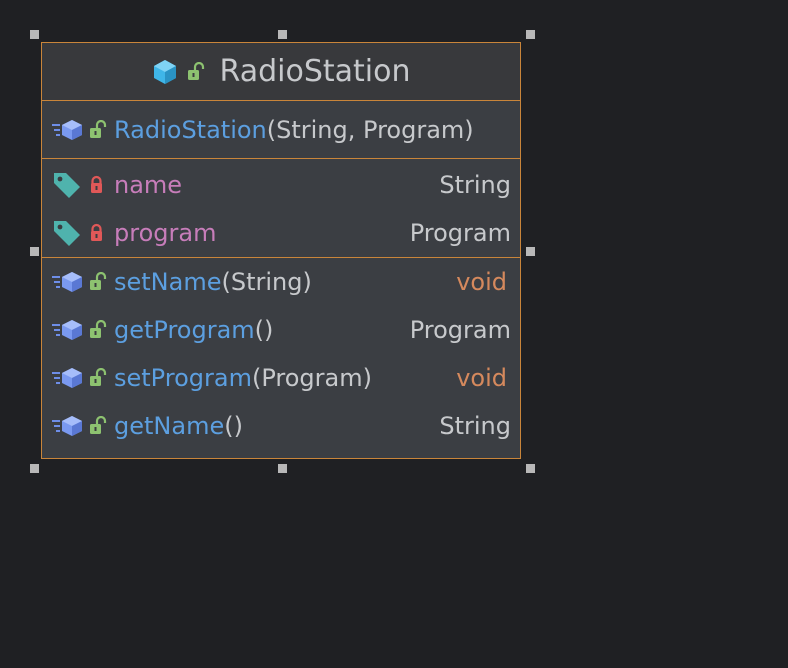 The width and height of the screenshot is (788, 668). What do you see at coordinates (530, 34) in the screenshot?
I see `selection-handle-top-right` at bounding box center [530, 34].